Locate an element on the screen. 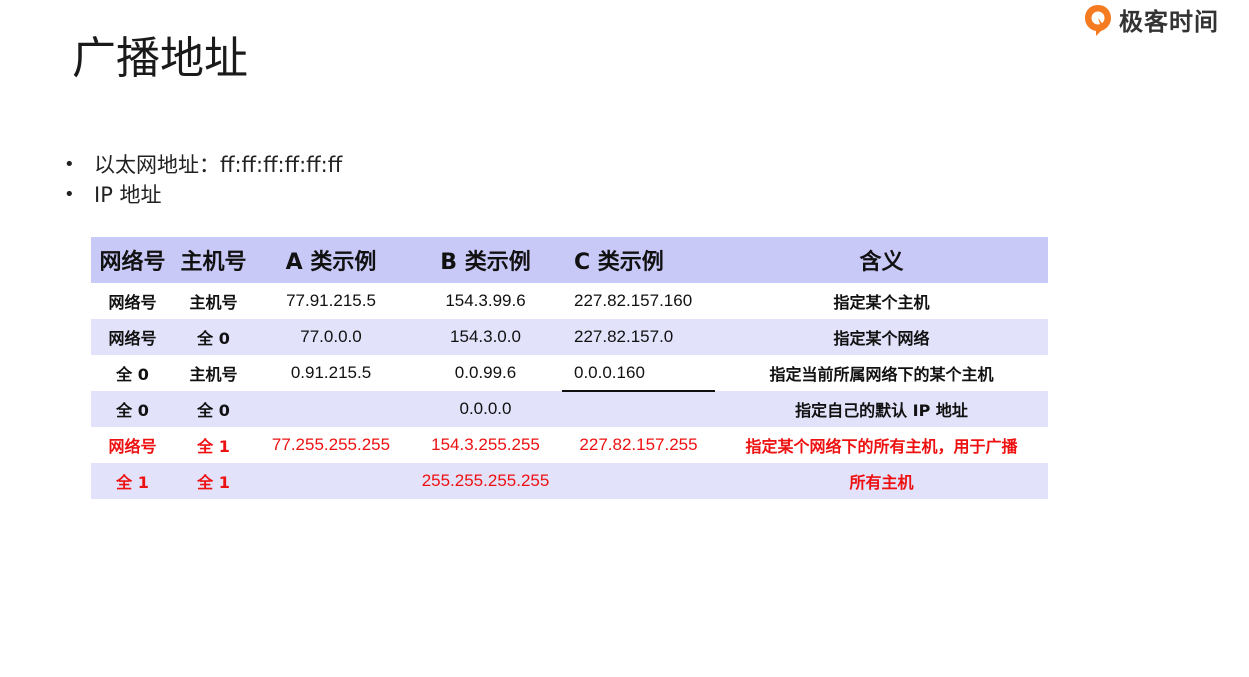 This screenshot has width=1249, height=677. bullet-text: IP 地址 is located at coordinates (128, 195).